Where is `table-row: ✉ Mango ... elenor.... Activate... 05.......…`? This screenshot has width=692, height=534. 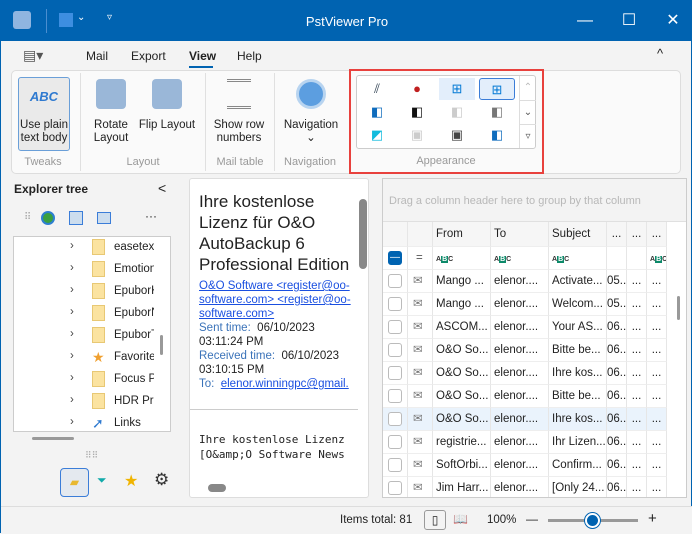 table-row: ✉ Mango ... elenor.... Activate... 05.......… is located at coordinates (525, 281).